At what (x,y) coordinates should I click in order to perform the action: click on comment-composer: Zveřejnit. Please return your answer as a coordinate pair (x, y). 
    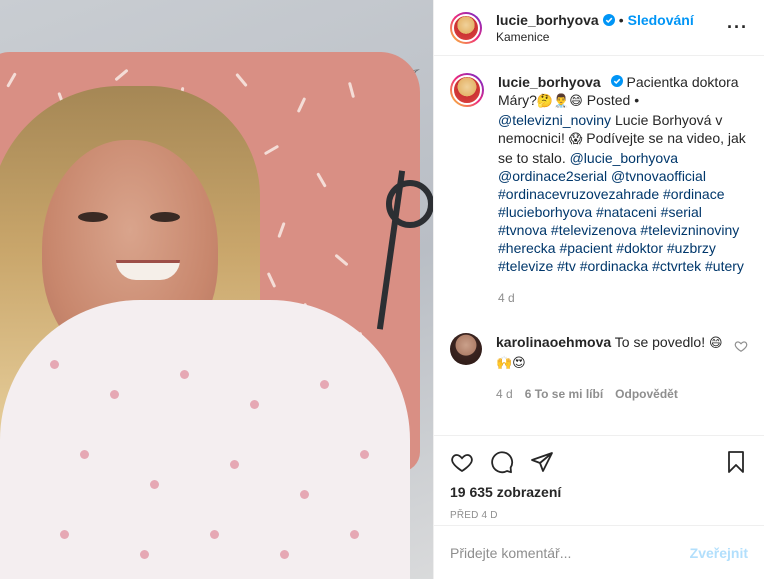
    Looking at the image, I should click on (599, 552).